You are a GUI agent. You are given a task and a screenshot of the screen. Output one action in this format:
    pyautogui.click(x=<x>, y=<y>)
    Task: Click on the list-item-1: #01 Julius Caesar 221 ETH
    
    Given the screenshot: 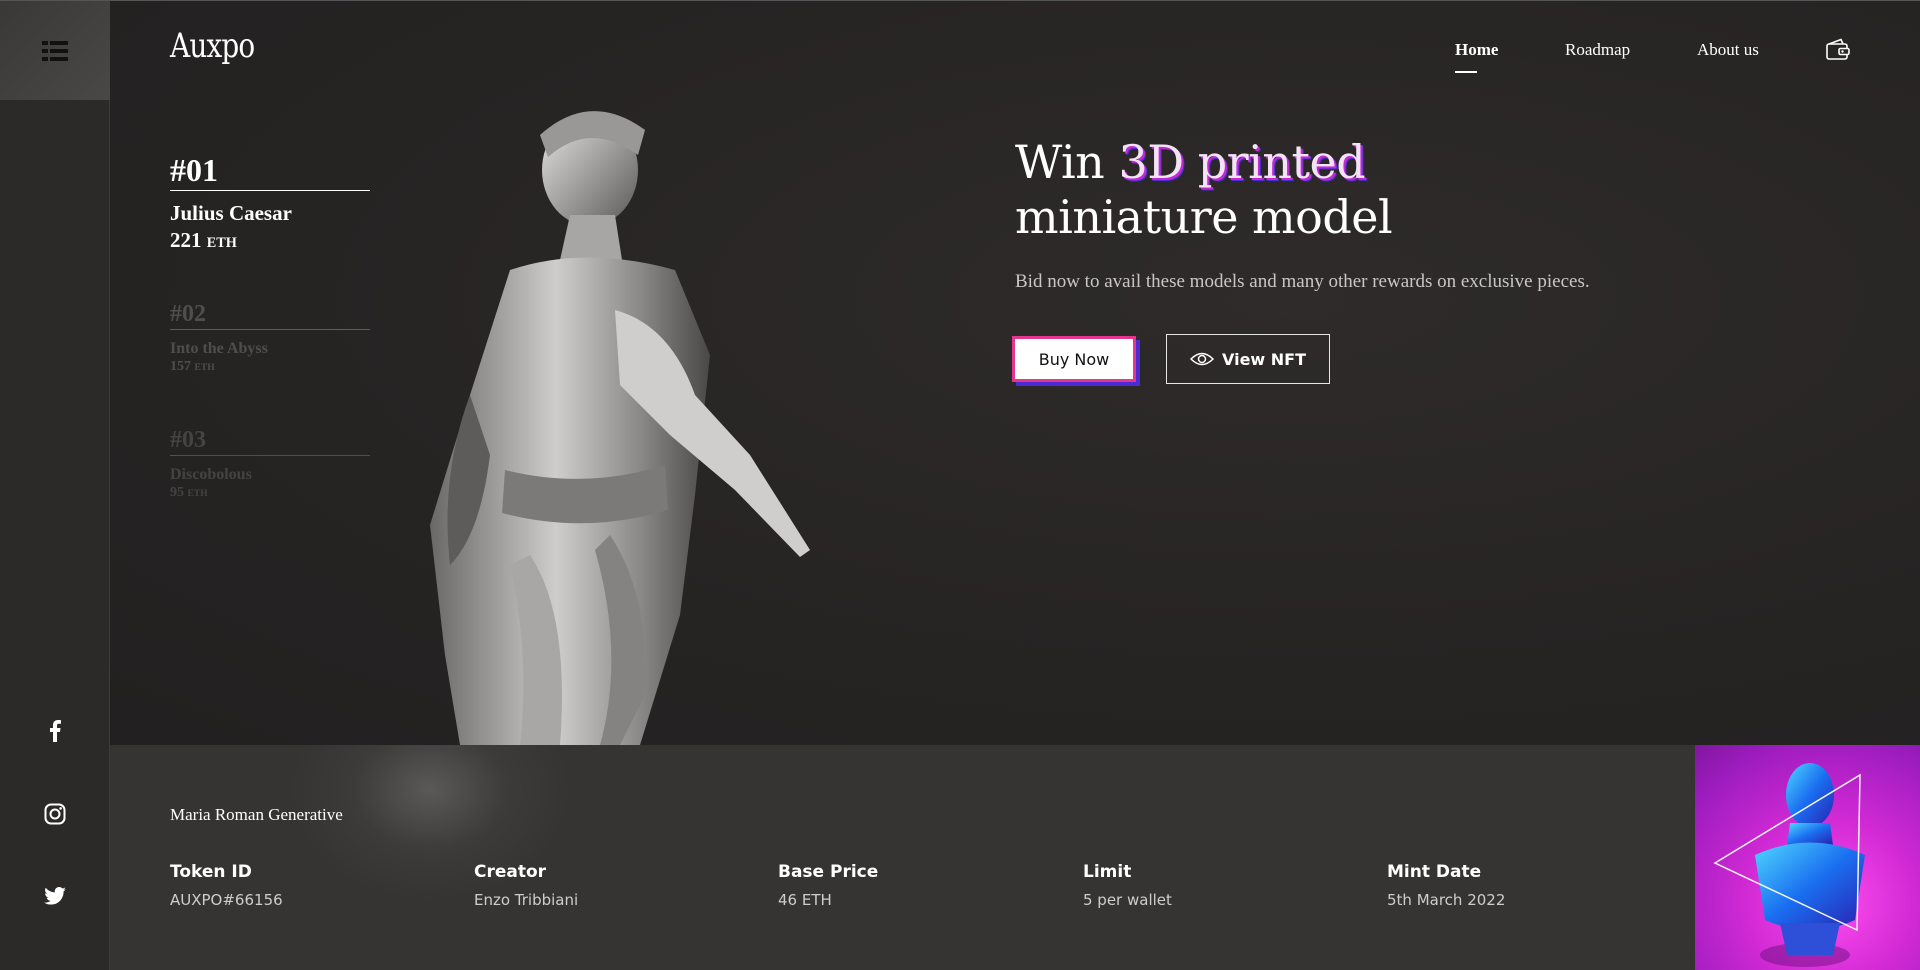 What is the action you would take?
    pyautogui.click(x=270, y=202)
    